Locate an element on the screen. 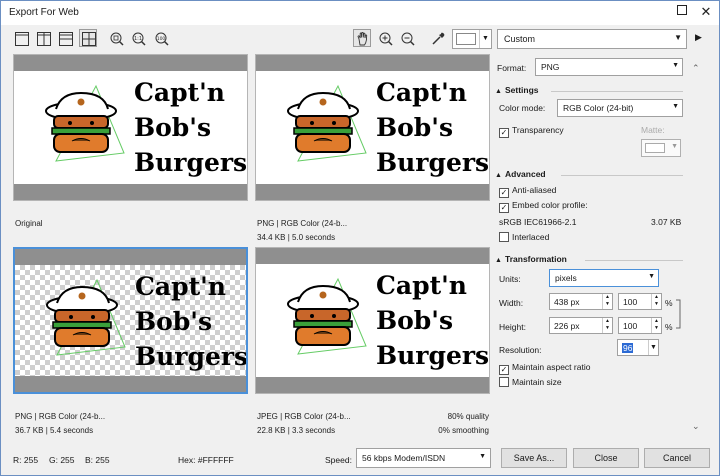 The height and width of the screenshot is (476, 720). speed-label: Speed: is located at coordinates (338, 460).